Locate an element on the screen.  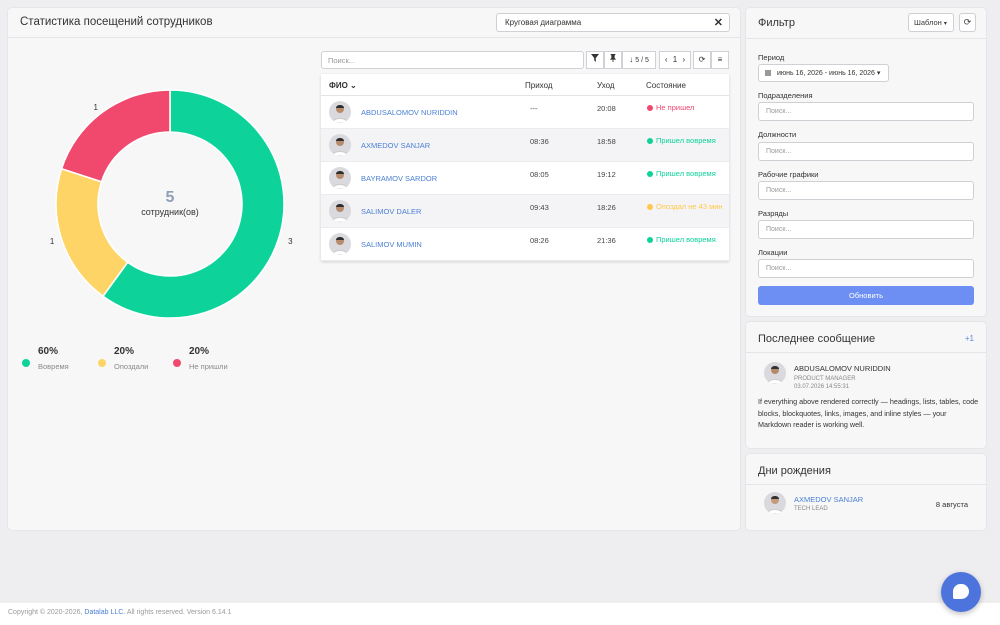
chevron-right-icon: › is located at coordinates (683, 59).